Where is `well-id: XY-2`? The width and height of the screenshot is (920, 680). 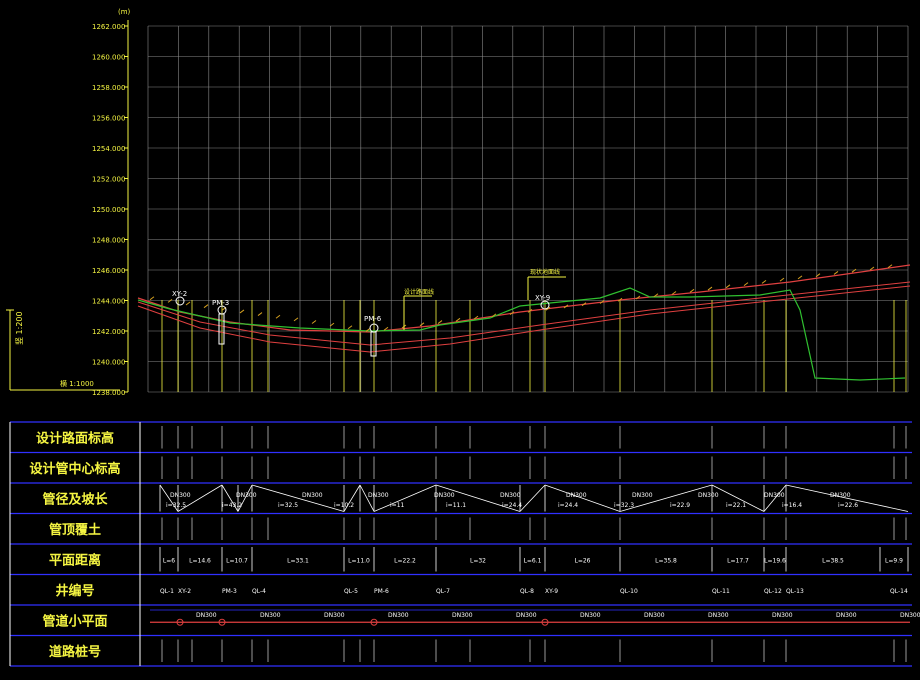
well-id: XY-2 is located at coordinates (184, 591).